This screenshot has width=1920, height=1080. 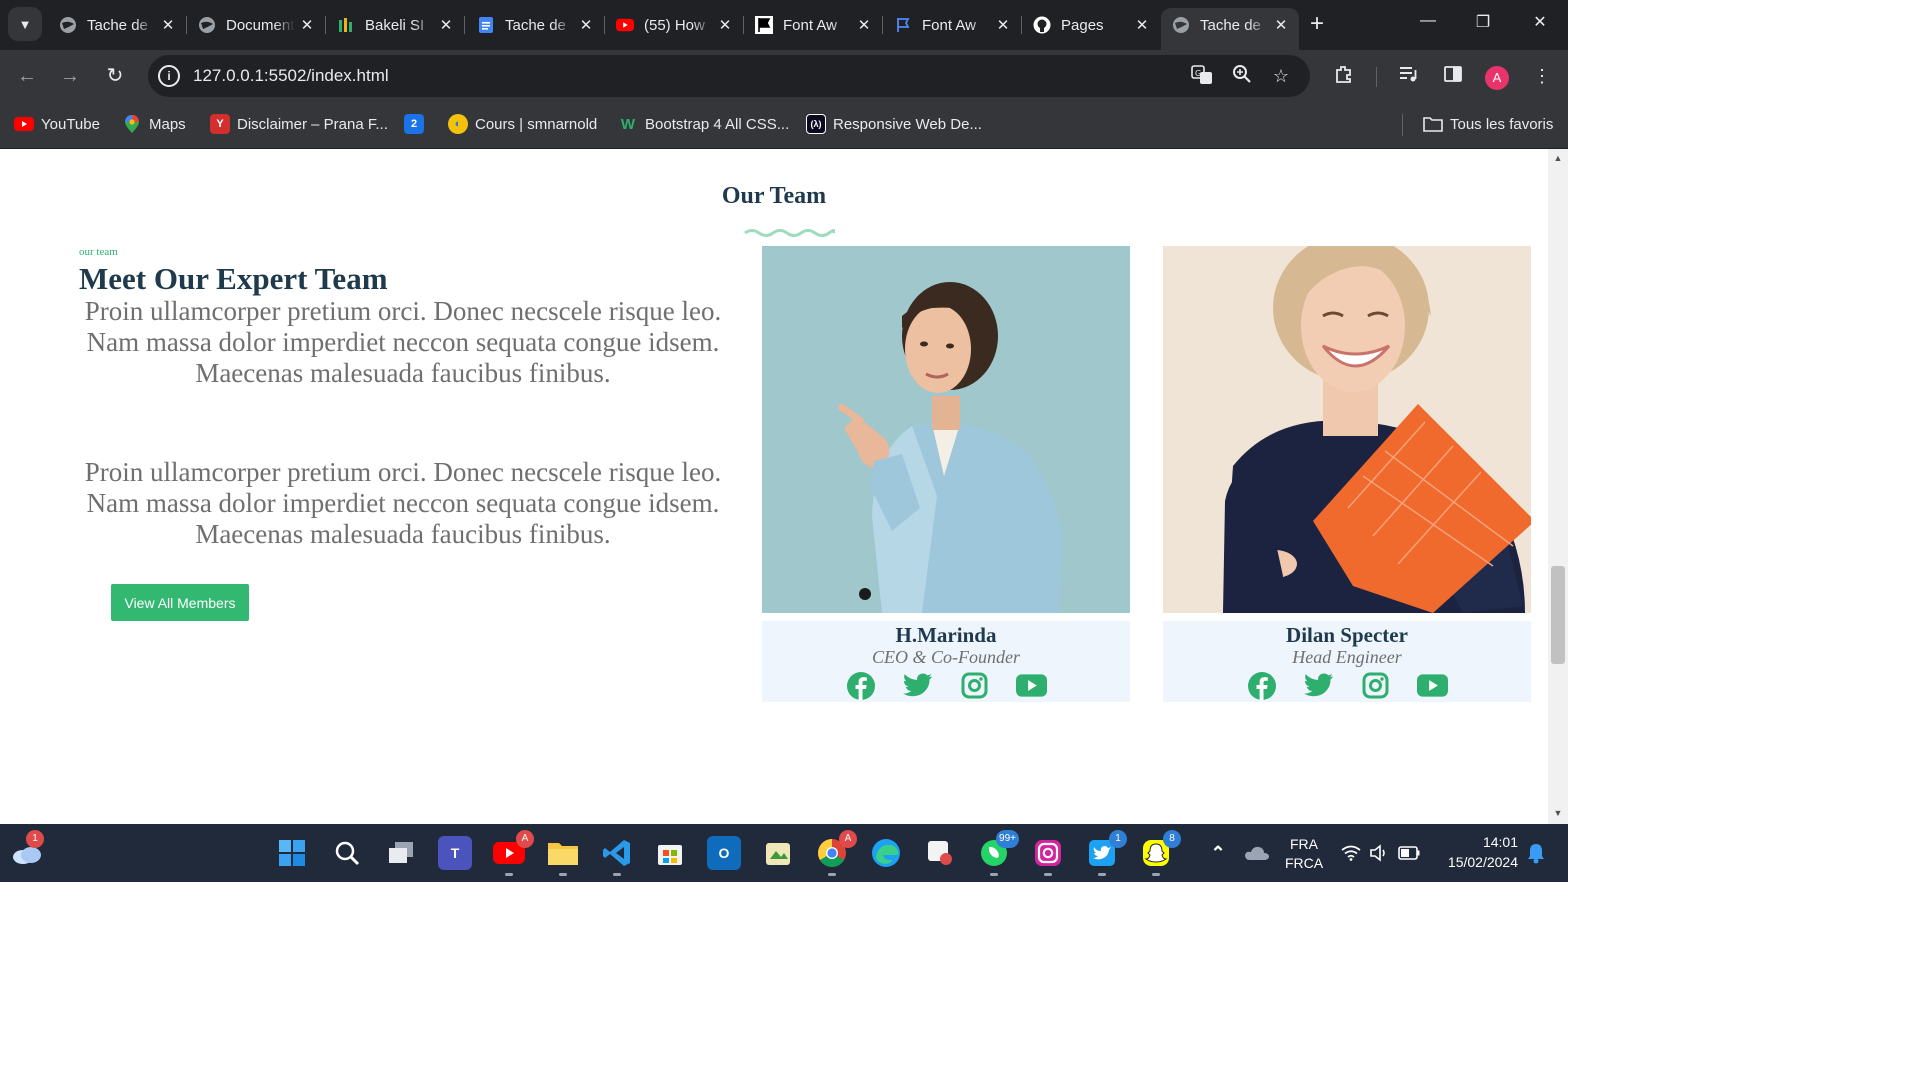 I want to click on page-scrollbar: ▲ ▼, so click(x=1558, y=486).